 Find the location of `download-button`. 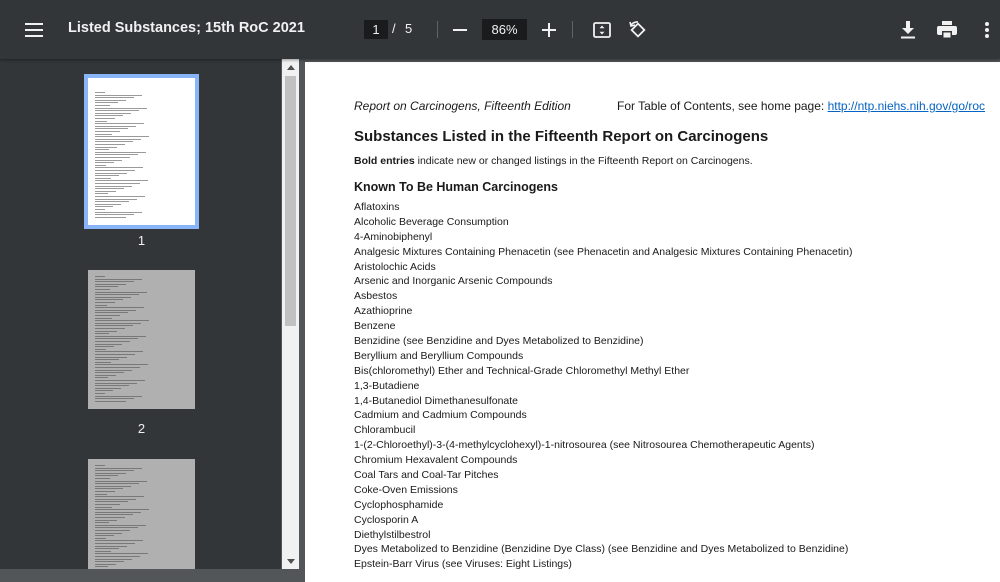

download-button is located at coordinates (908, 30).